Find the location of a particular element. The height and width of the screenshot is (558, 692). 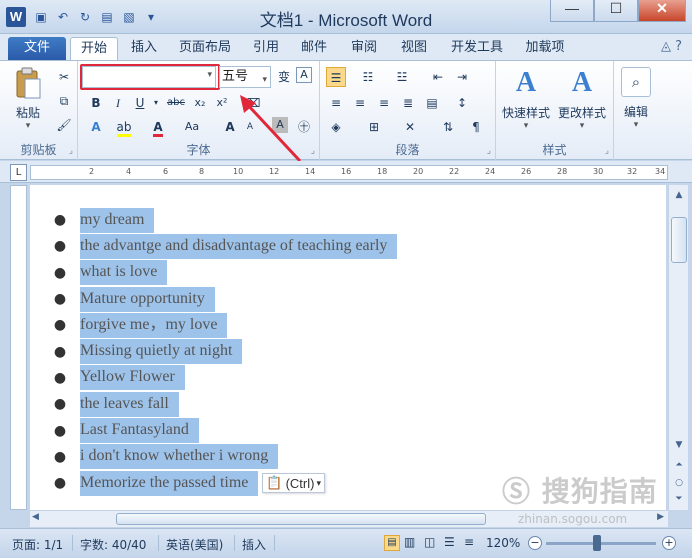

tab-references: 引用 is located at coordinates (266, 48).